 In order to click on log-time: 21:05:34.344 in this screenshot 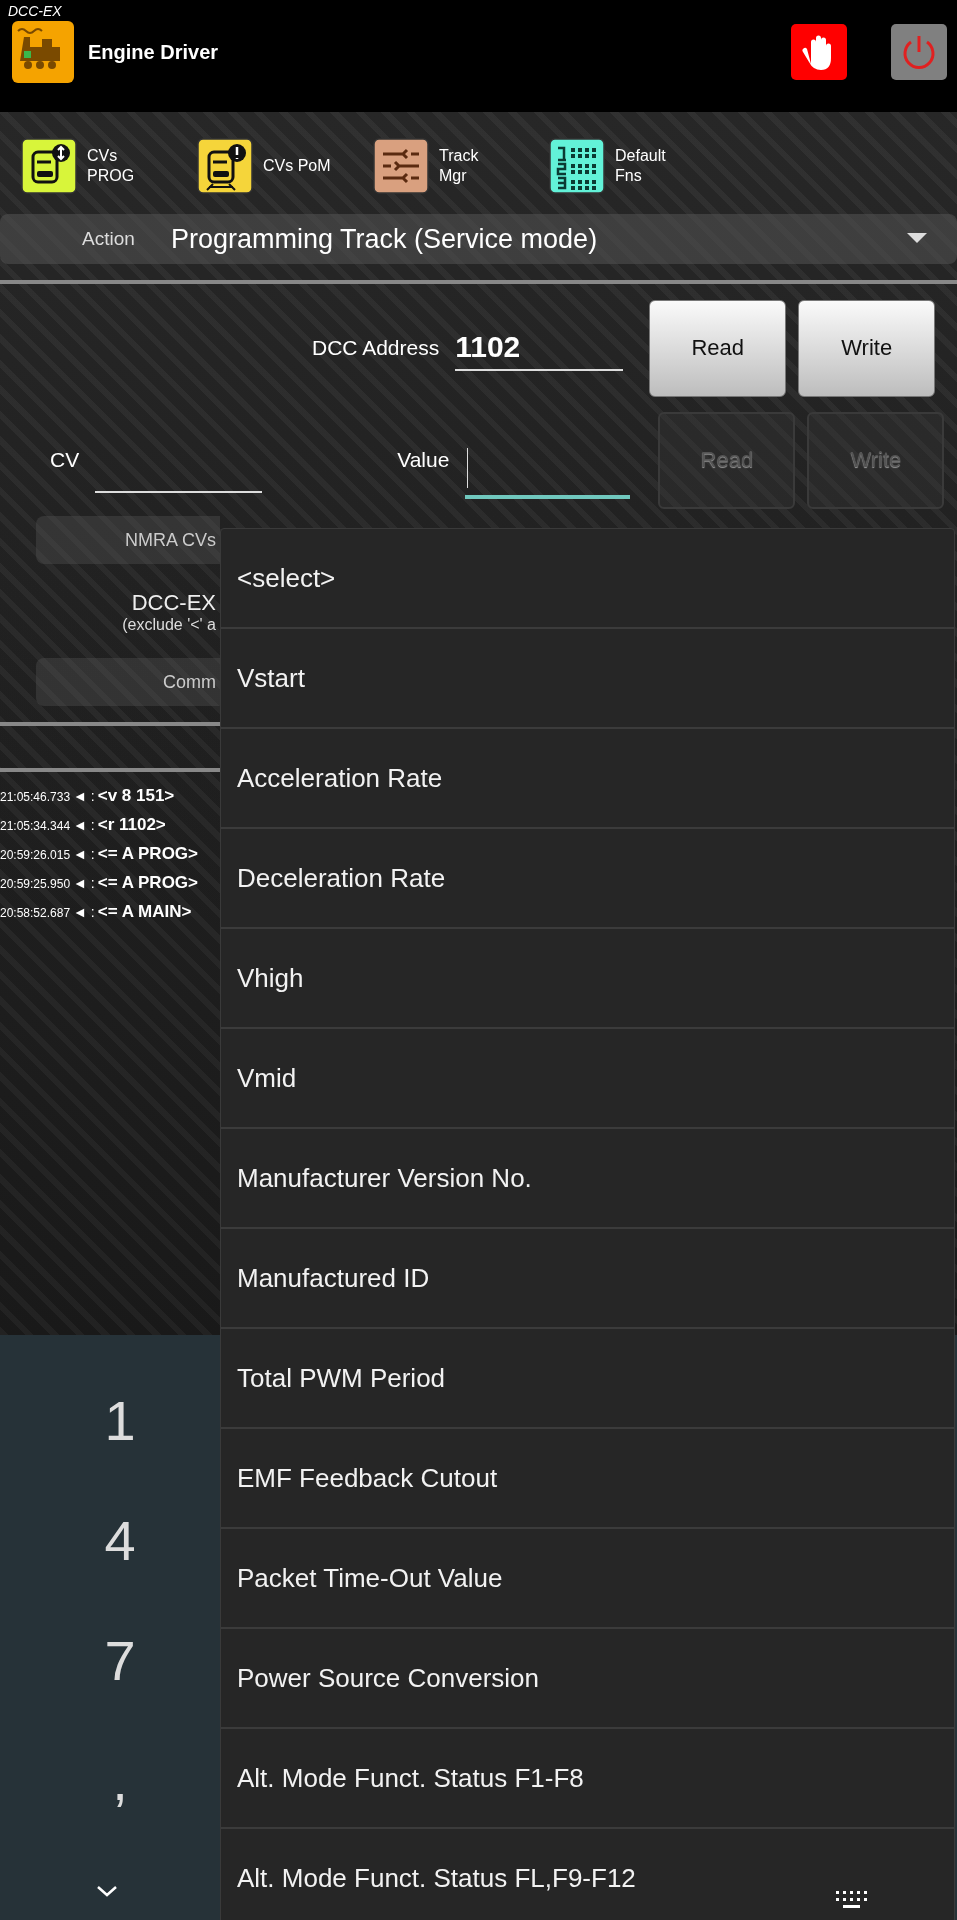, I will do `click(35, 826)`.